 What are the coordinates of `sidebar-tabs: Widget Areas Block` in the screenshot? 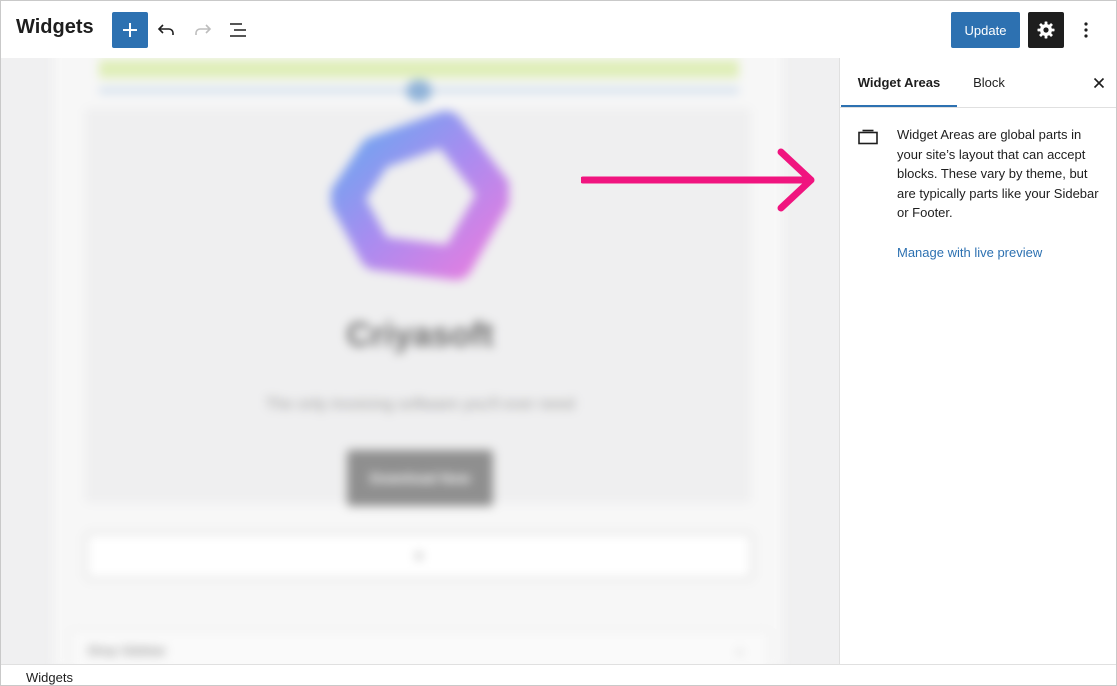 It's located at (978, 83).